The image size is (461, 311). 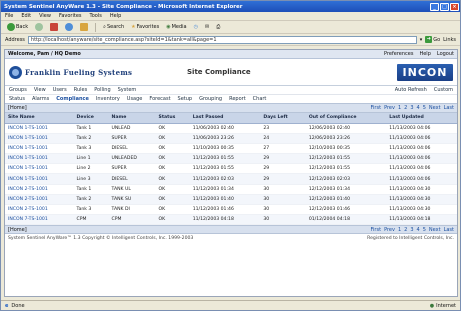 I want to click on page-next-bottom: Next, so click(x=435, y=230).